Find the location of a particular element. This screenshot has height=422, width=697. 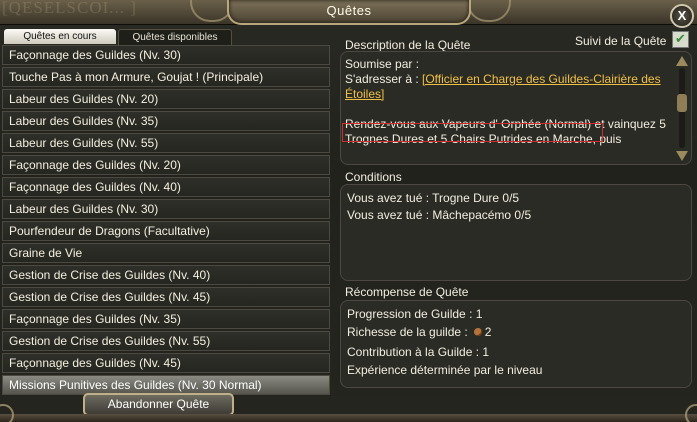

checkmark-icon: ✔ is located at coordinates (680, 38).